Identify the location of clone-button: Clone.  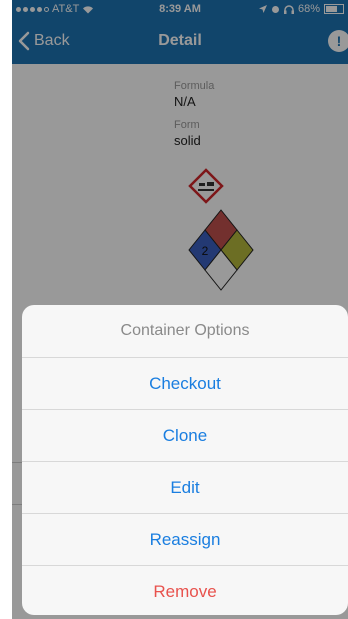
(185, 436).